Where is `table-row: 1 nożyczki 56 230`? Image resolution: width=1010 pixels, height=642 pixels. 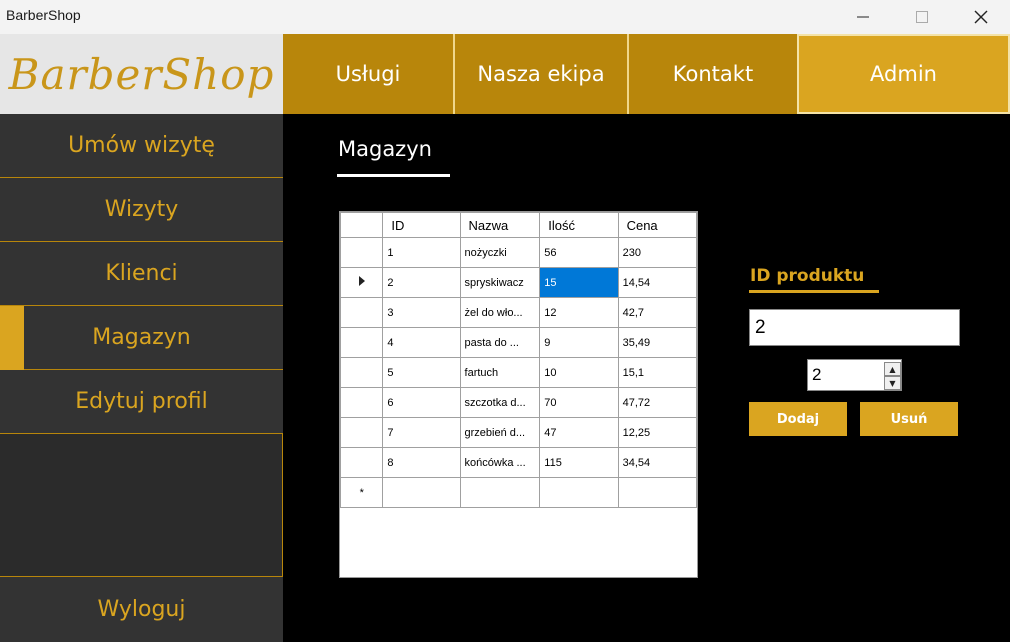
table-row: 1 nożyczki 56 230 is located at coordinates (518, 252).